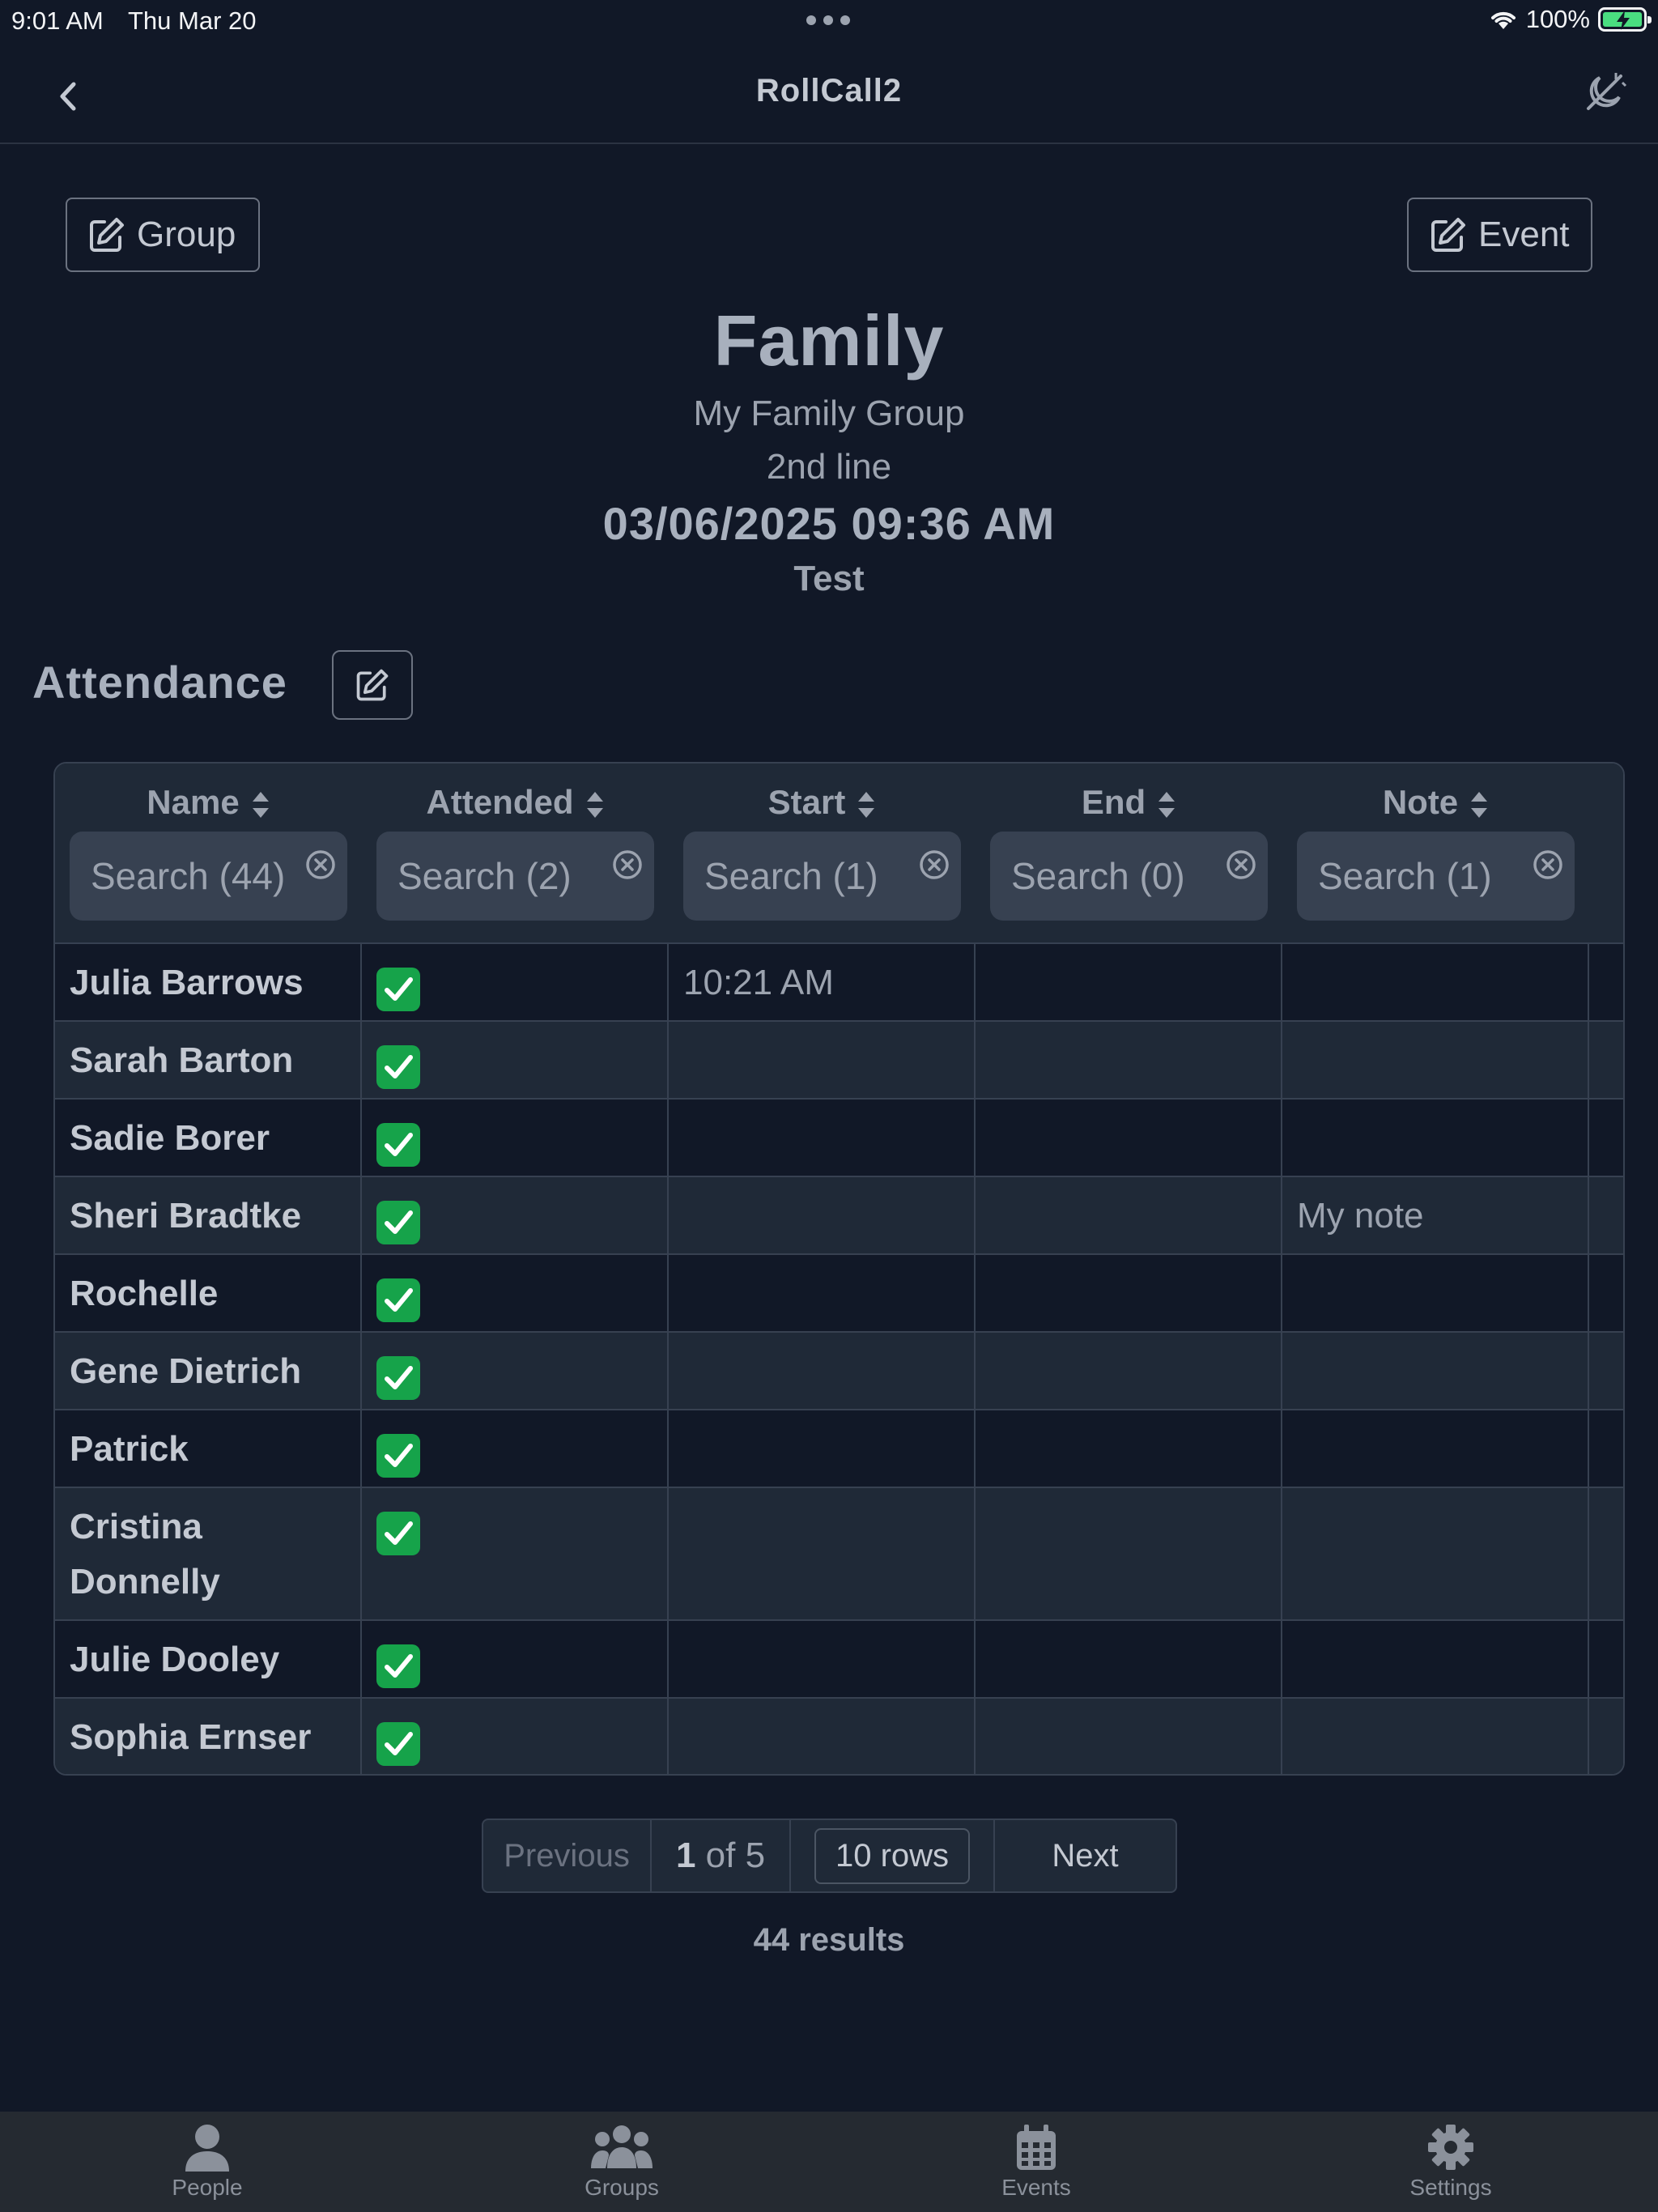 The image size is (1658, 2212). I want to click on edit-event-button: Event, so click(1499, 235).